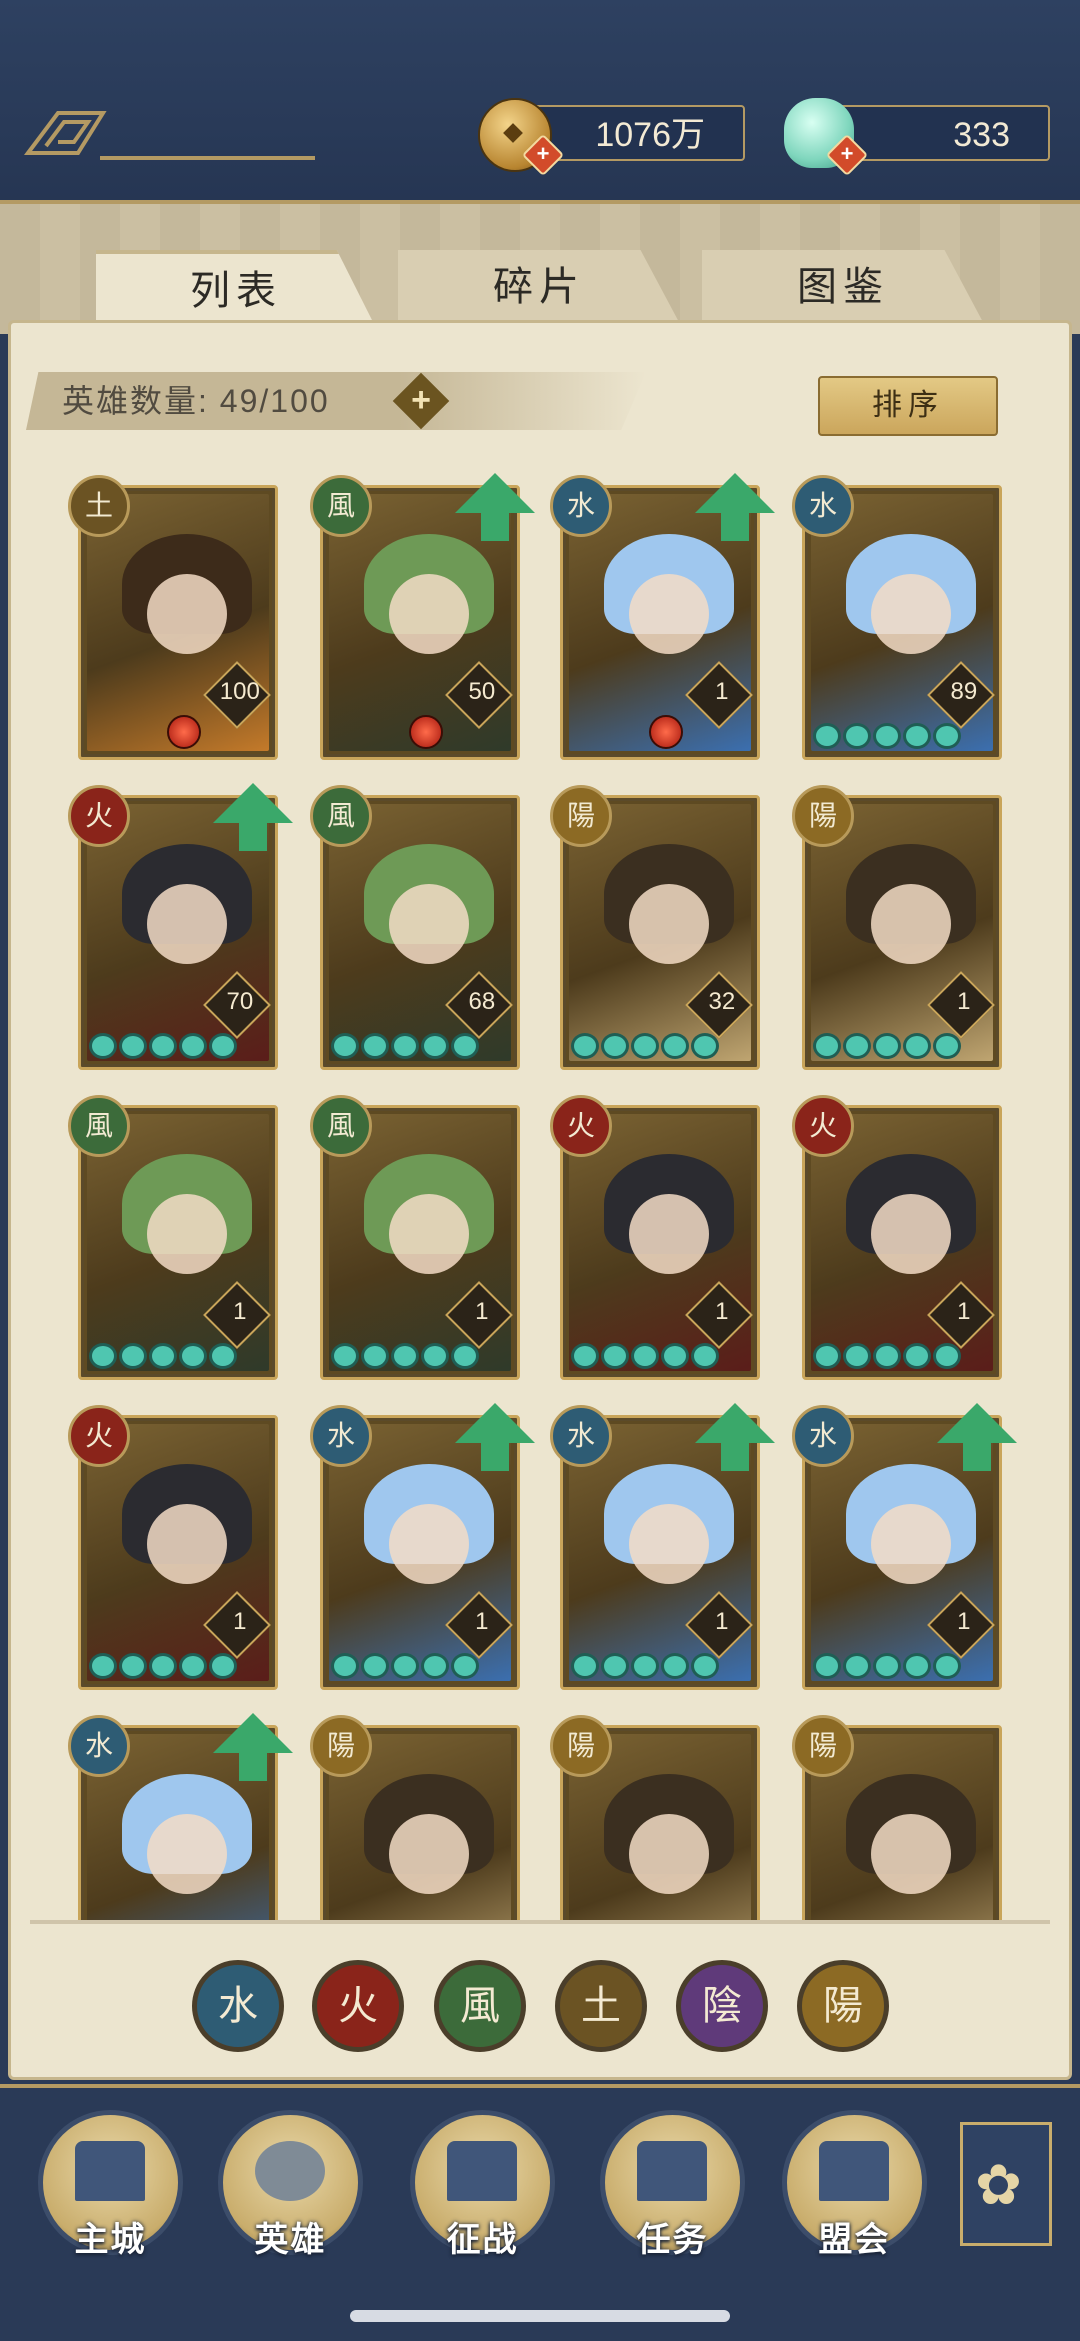 The image size is (1080, 2341). I want to click on hero-element-badge: 土, so click(99, 506).